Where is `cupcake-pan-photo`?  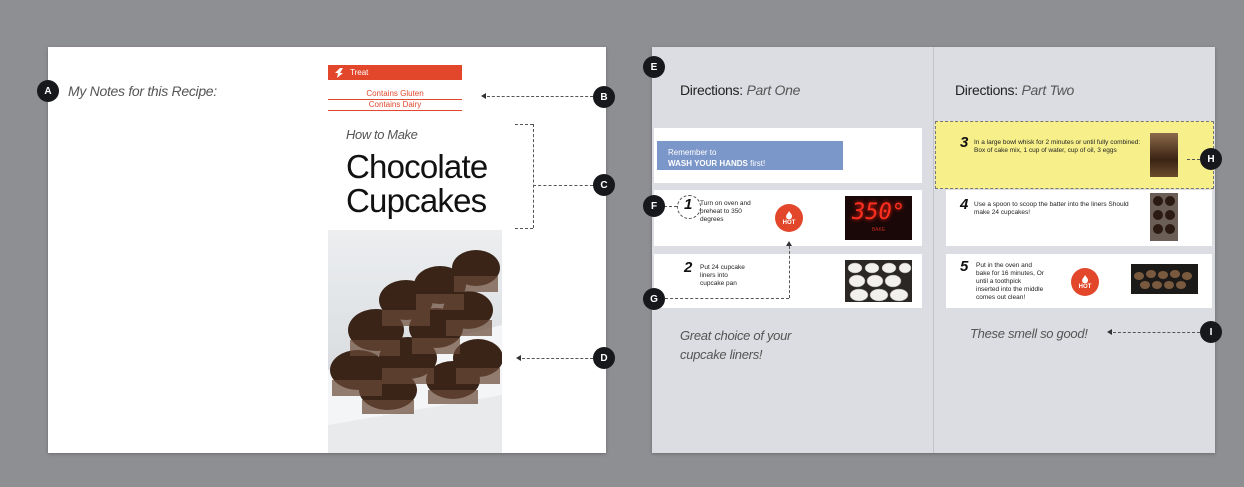 cupcake-pan-photo is located at coordinates (878, 281).